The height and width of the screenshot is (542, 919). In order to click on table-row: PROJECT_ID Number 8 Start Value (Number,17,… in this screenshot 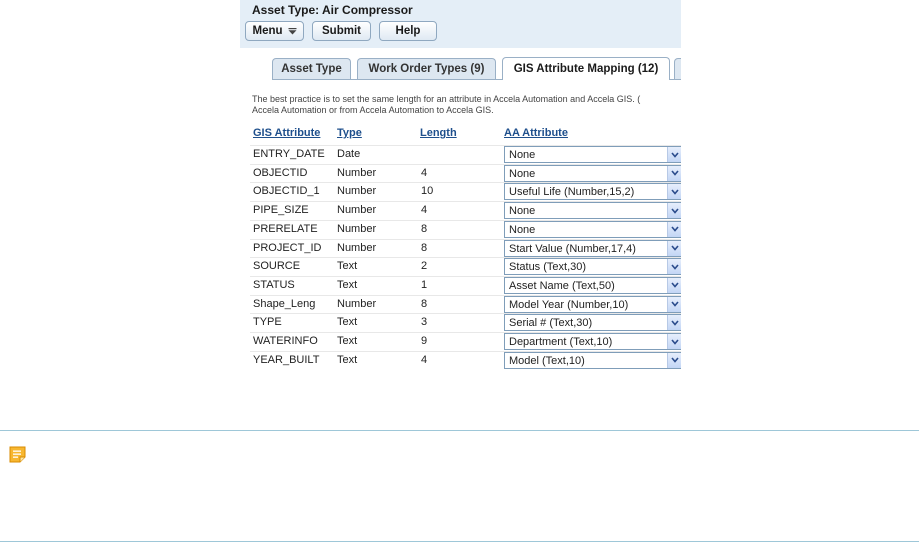, I will do `click(465, 248)`.